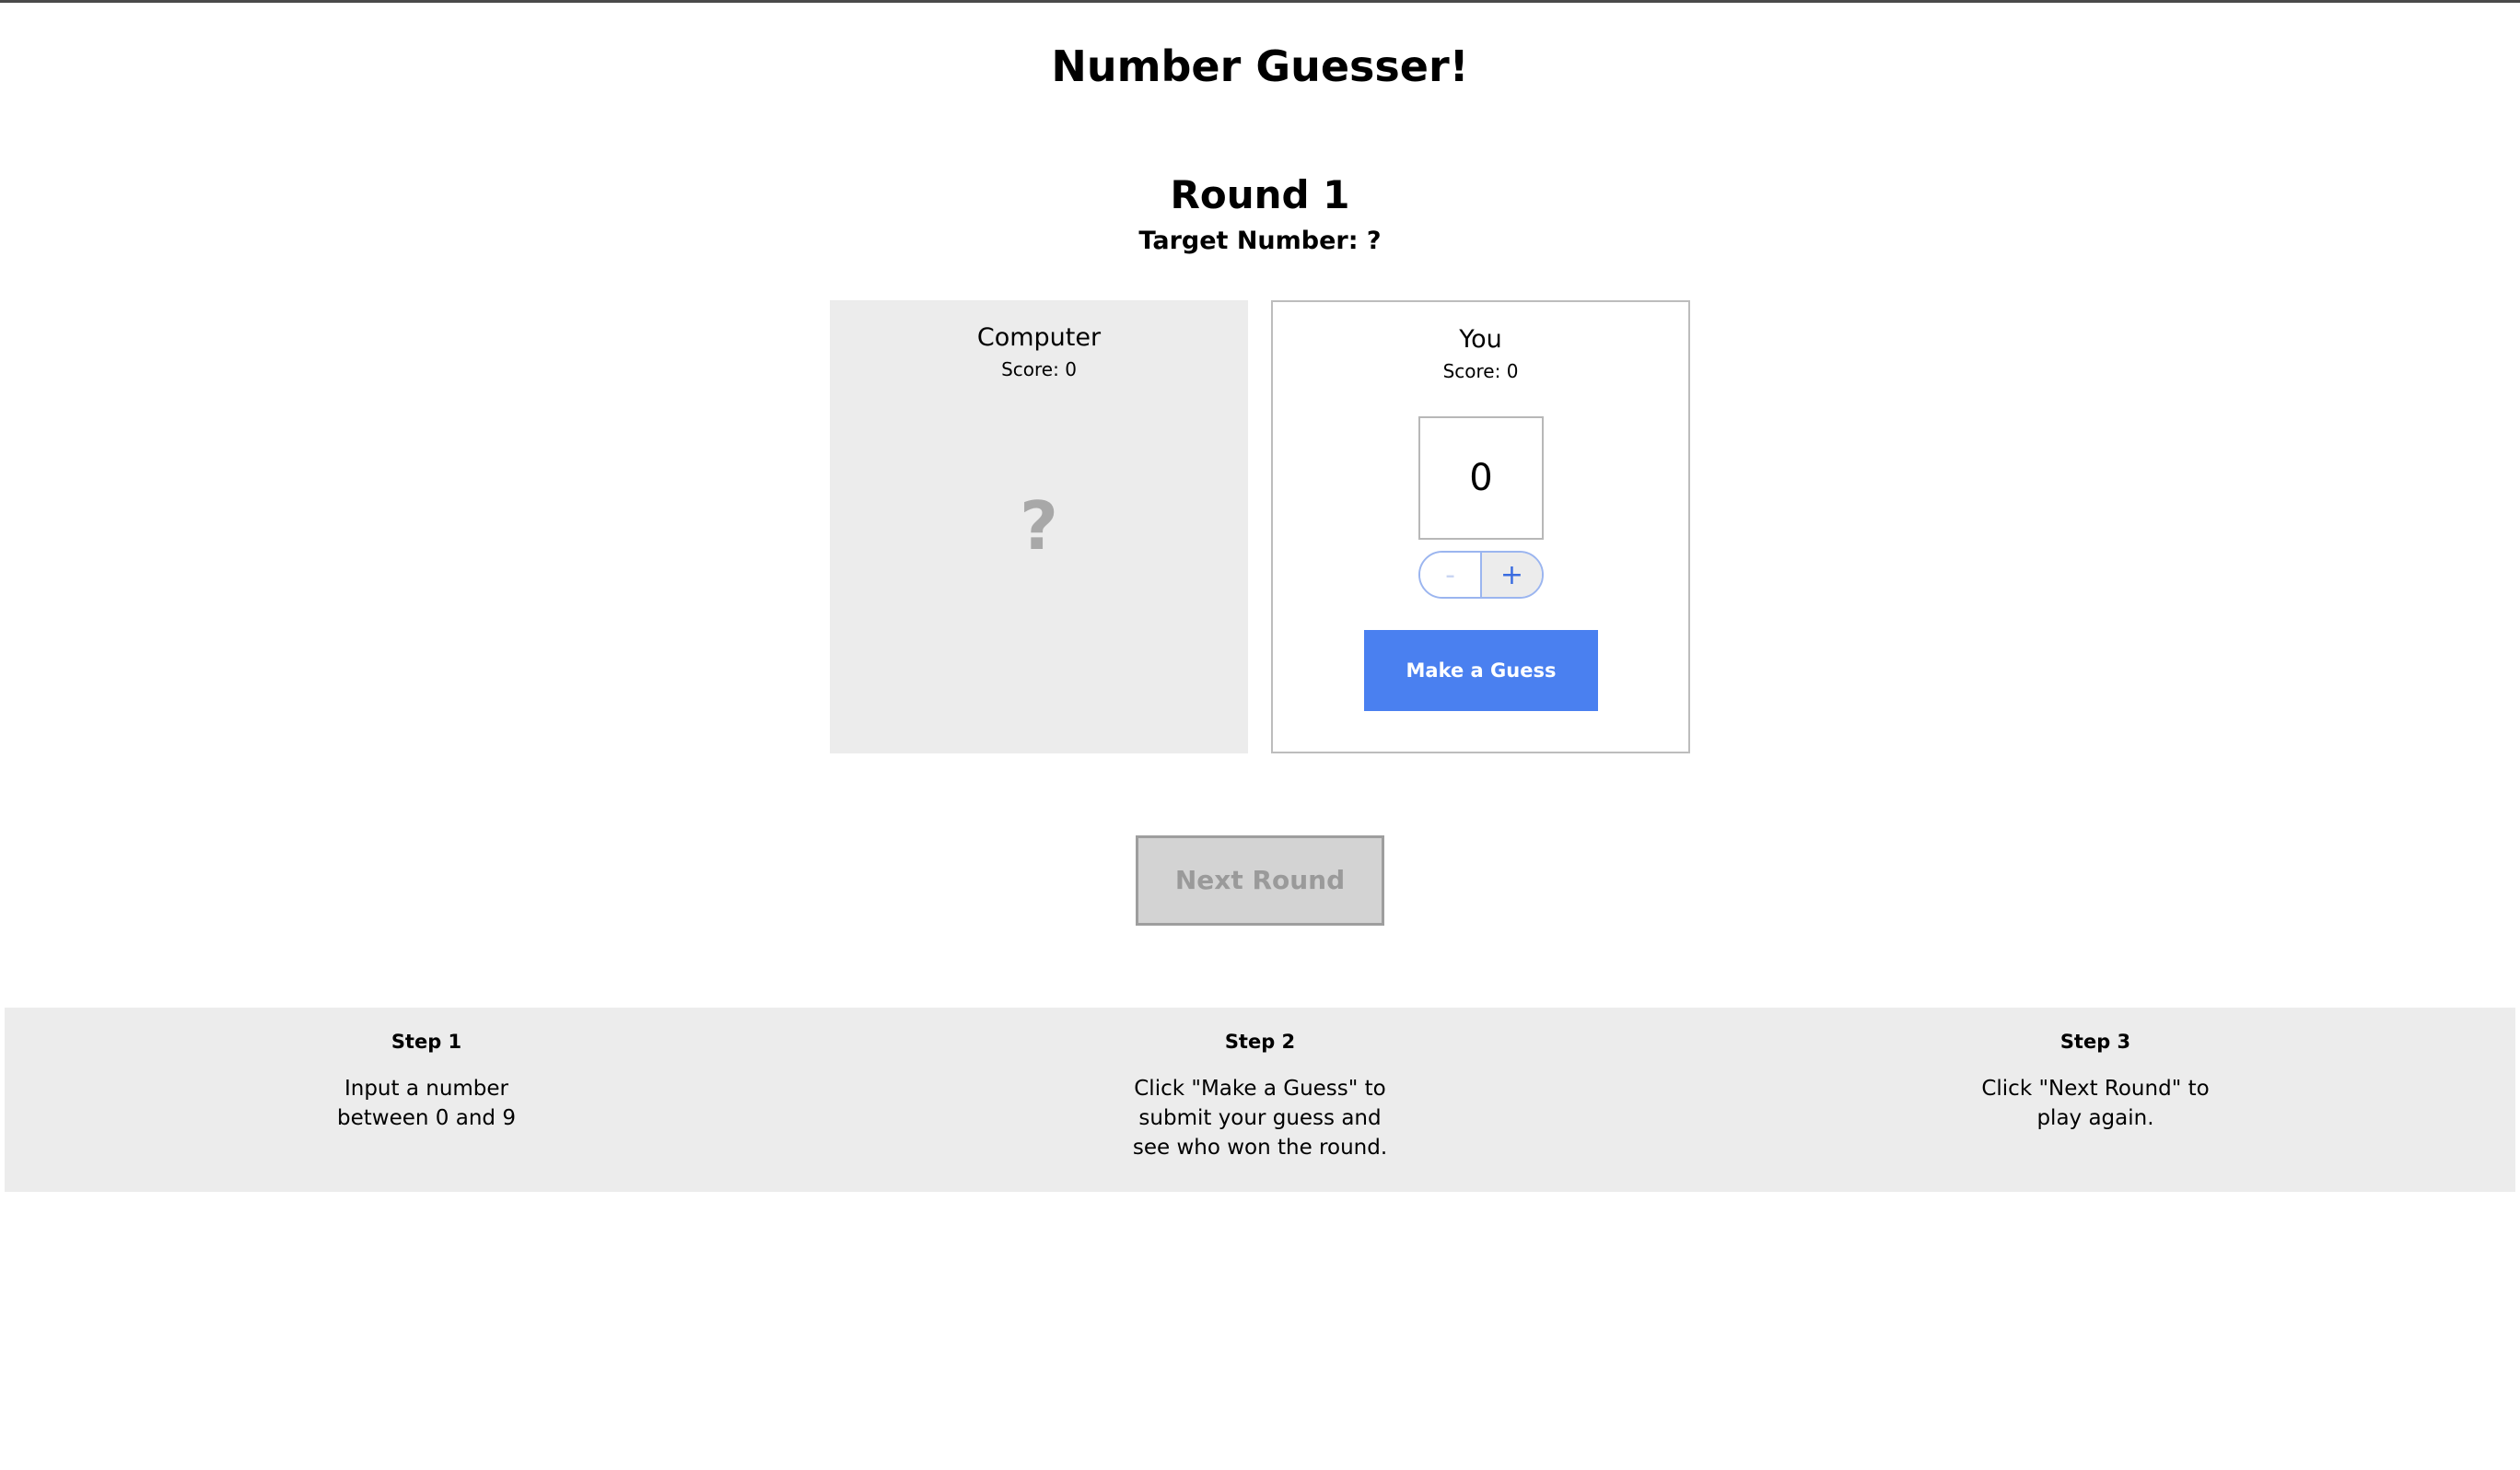 The width and height of the screenshot is (2520, 1470). I want to click on make-guess-button: Make a Guess, so click(1481, 670).